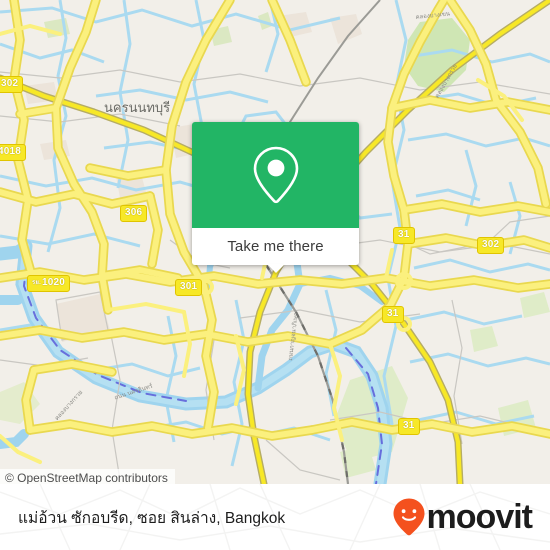  I want to click on moovit-brand: moovit, so click(462, 517).